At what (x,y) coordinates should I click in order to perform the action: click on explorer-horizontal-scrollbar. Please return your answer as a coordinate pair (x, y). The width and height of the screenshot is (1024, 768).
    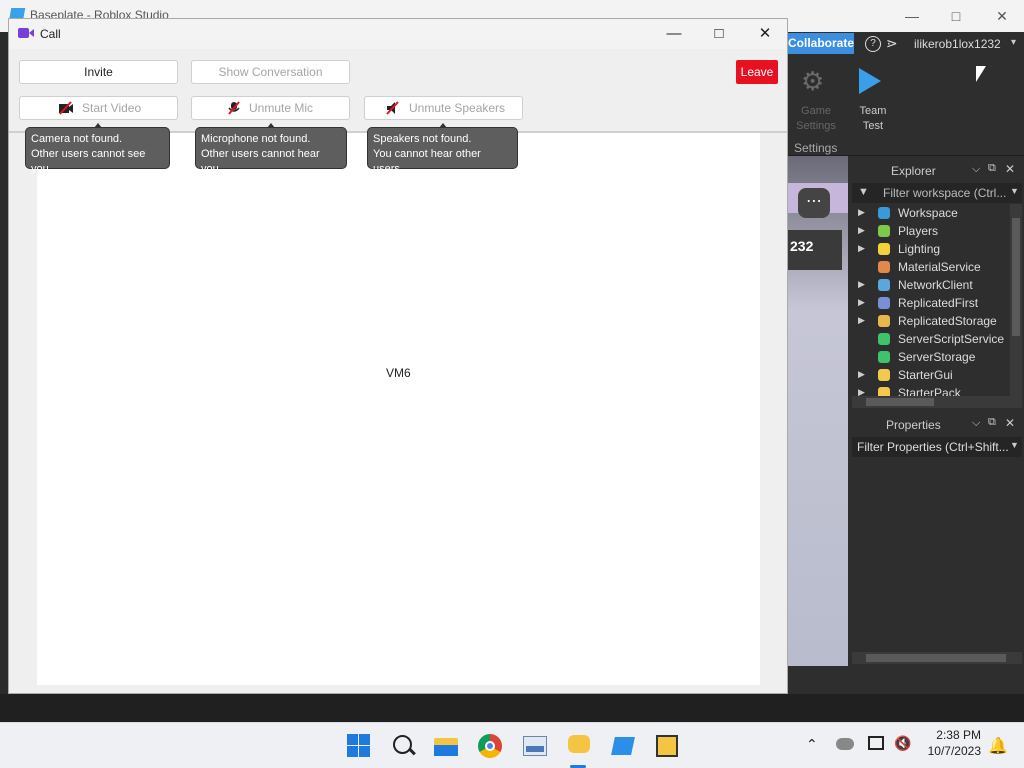
    Looking at the image, I should click on (937, 402).